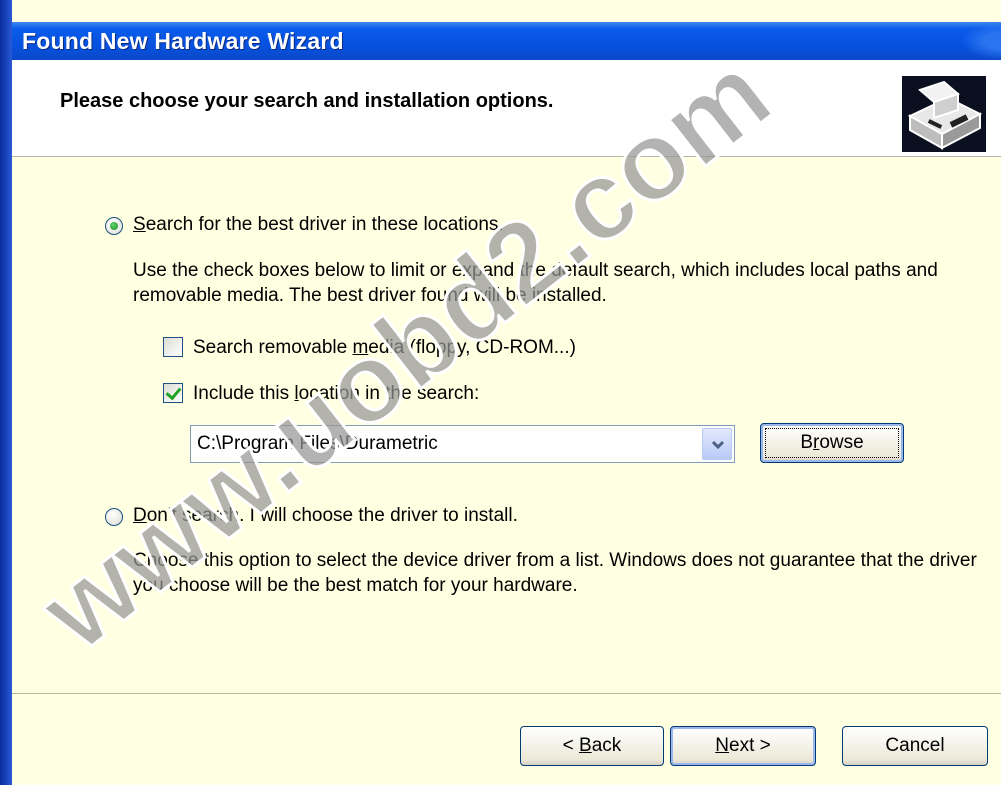  Describe the element at coordinates (273, 347) in the screenshot. I see `removable-media-text-a: Search removable` at that location.